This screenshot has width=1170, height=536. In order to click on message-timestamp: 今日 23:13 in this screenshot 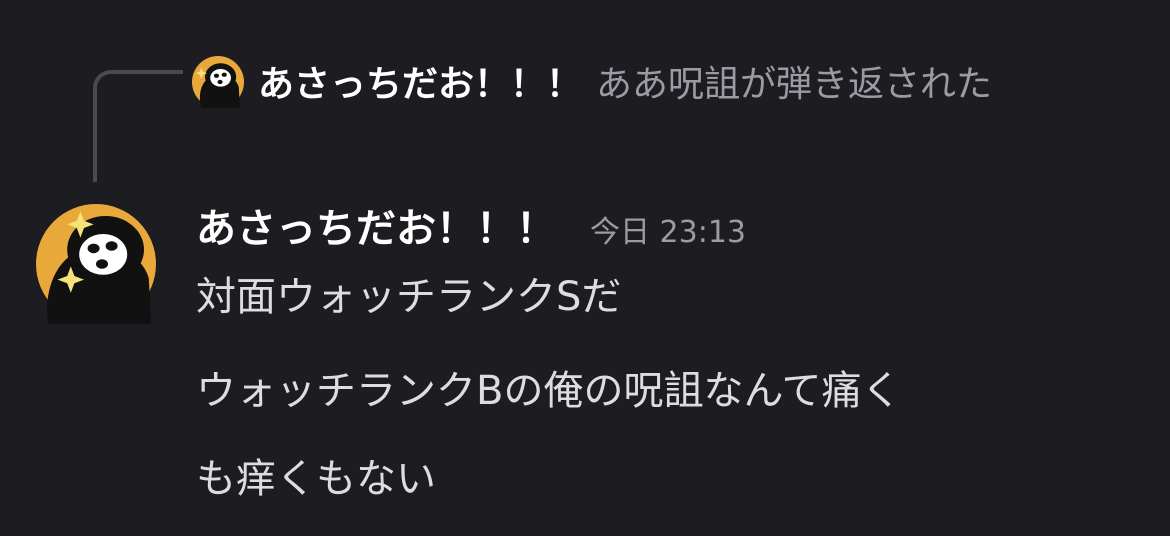, I will do `click(668, 229)`.